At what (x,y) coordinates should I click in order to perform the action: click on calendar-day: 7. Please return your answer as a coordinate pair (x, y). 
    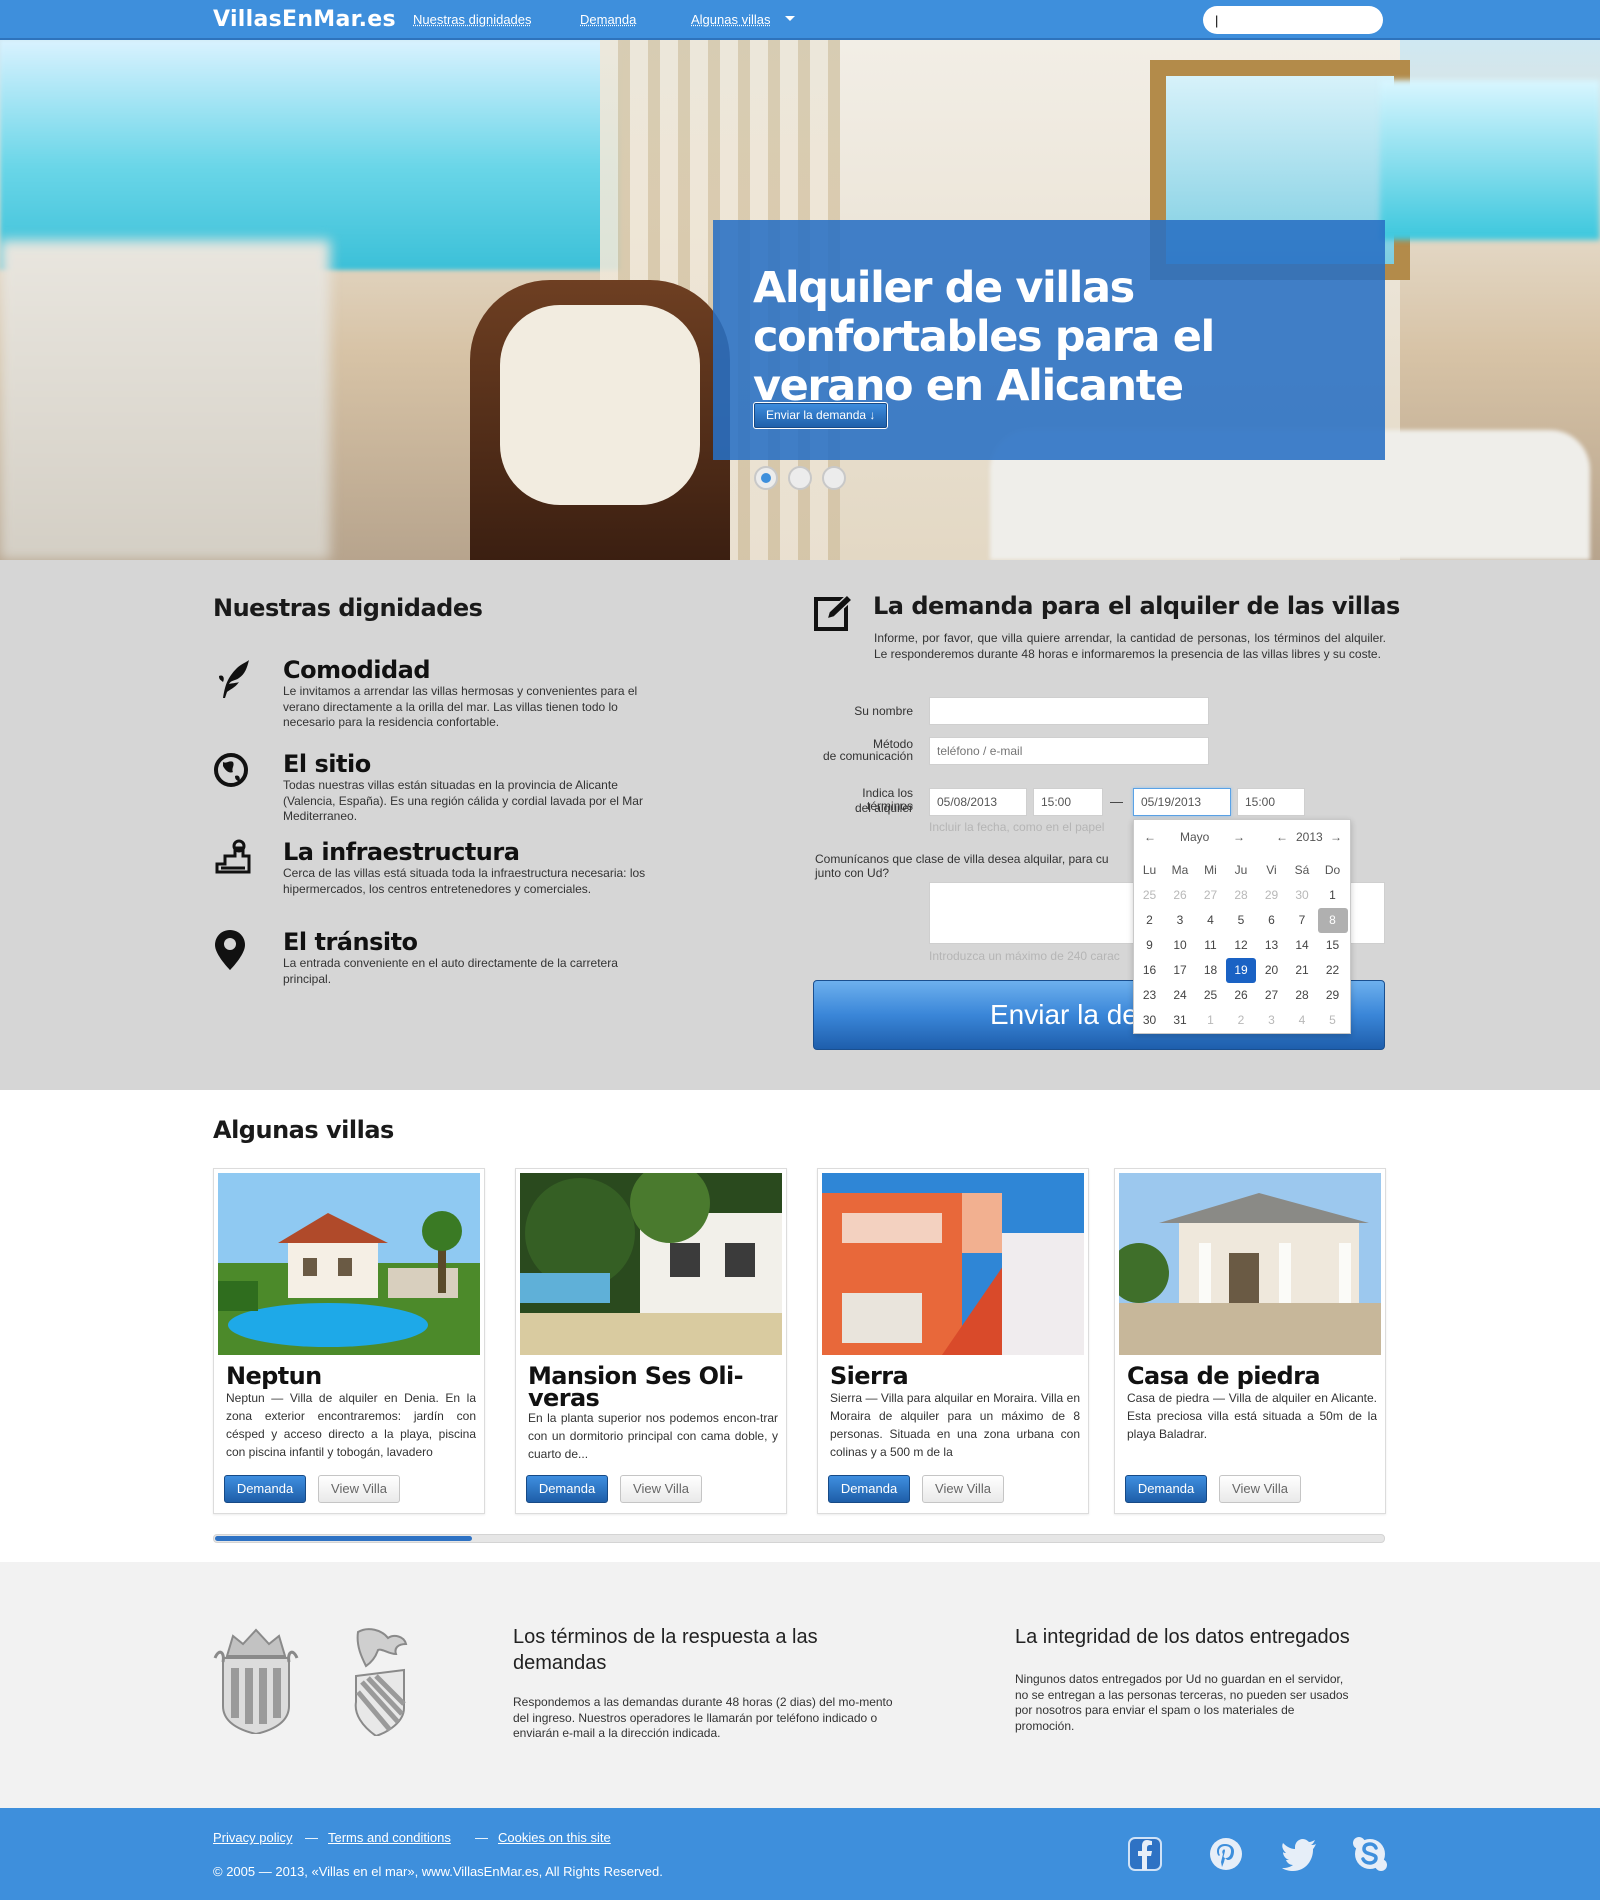
    Looking at the image, I should click on (1302, 920).